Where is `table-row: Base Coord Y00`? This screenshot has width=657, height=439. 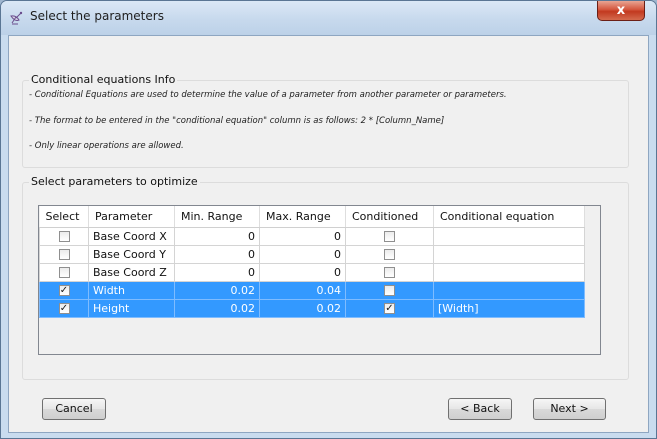
table-row: Base Coord Y00 is located at coordinates (312, 254).